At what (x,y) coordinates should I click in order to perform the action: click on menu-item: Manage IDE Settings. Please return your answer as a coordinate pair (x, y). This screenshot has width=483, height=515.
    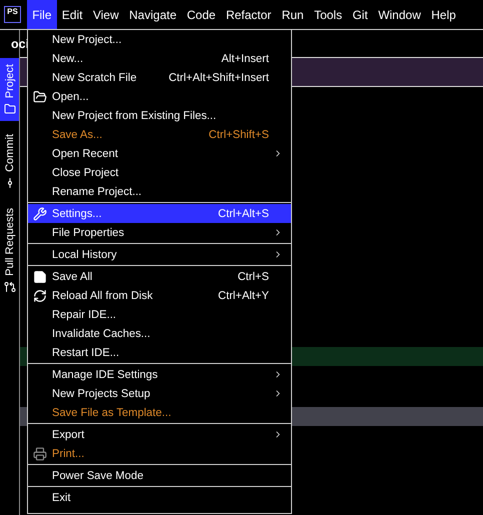
    Looking at the image, I should click on (159, 374).